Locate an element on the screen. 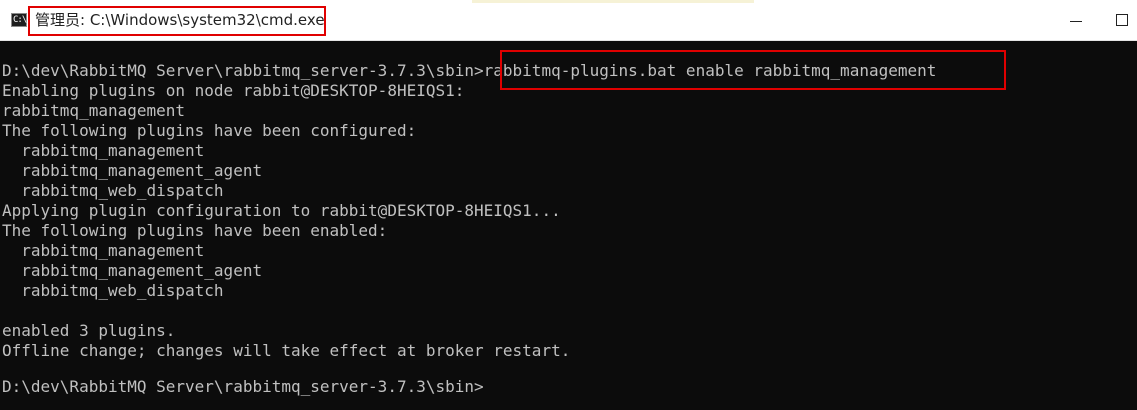 The width and height of the screenshot is (1137, 410). cmd-icon-label: C:\ is located at coordinates (20, 20).